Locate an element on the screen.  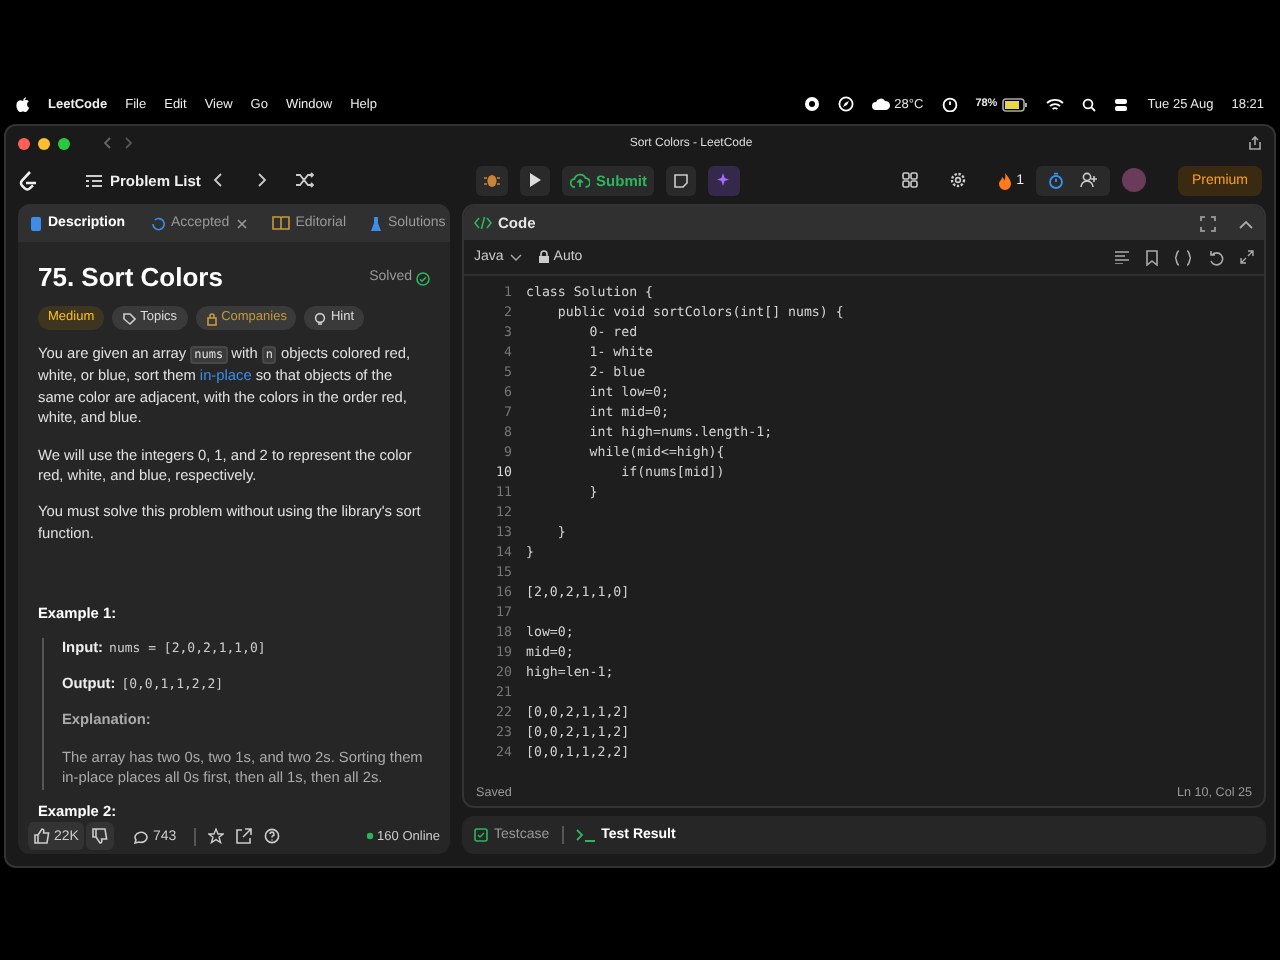
timer-button is located at coordinates (1072, 180).